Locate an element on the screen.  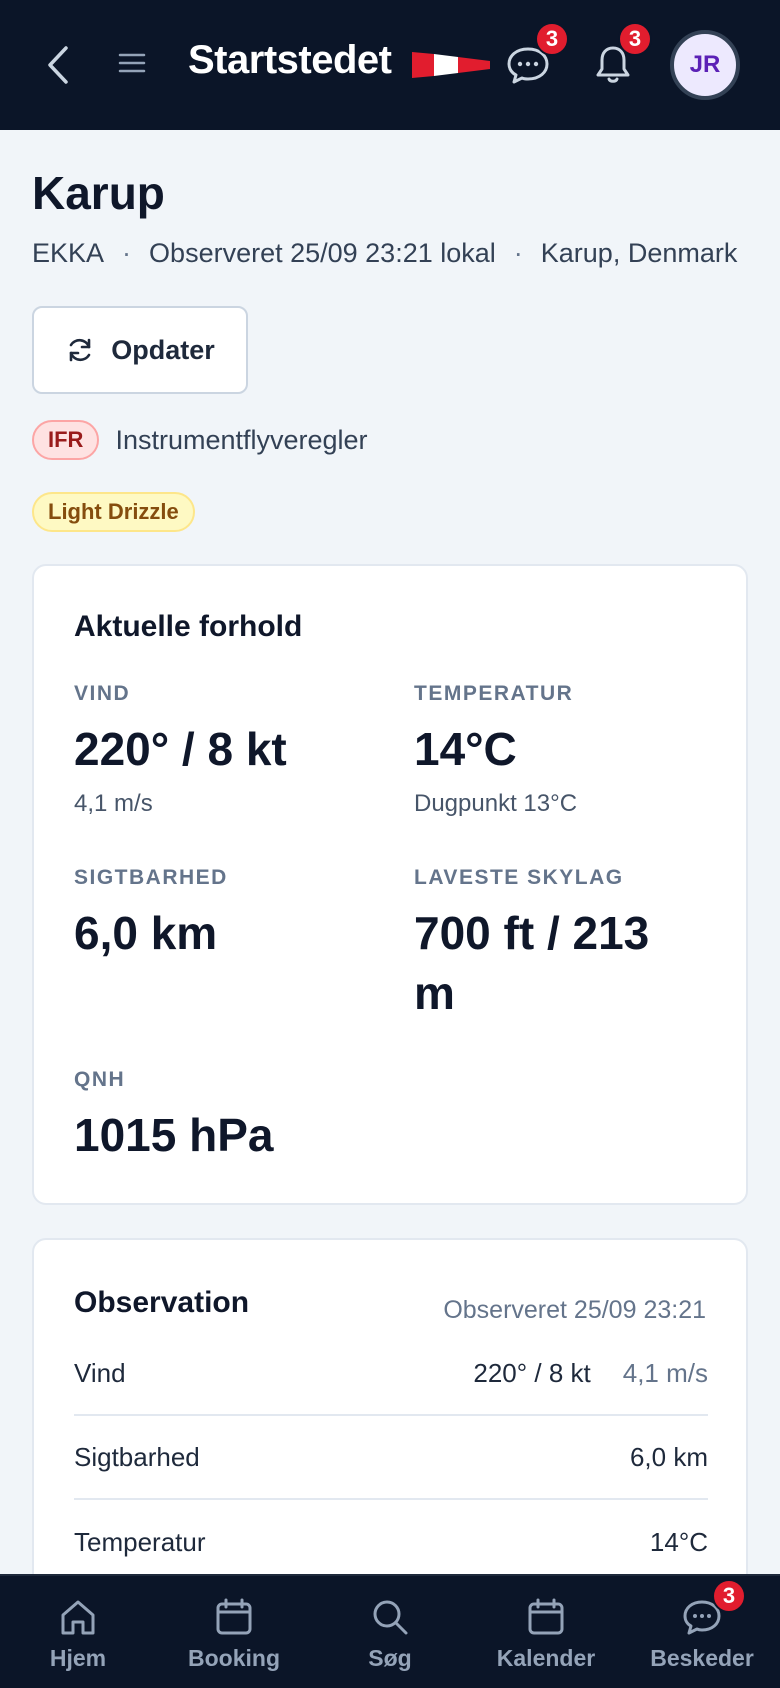
ceiling-stat: LAVESTE SKYLAG 700 ft / 213 m is located at coordinates (549, 945).